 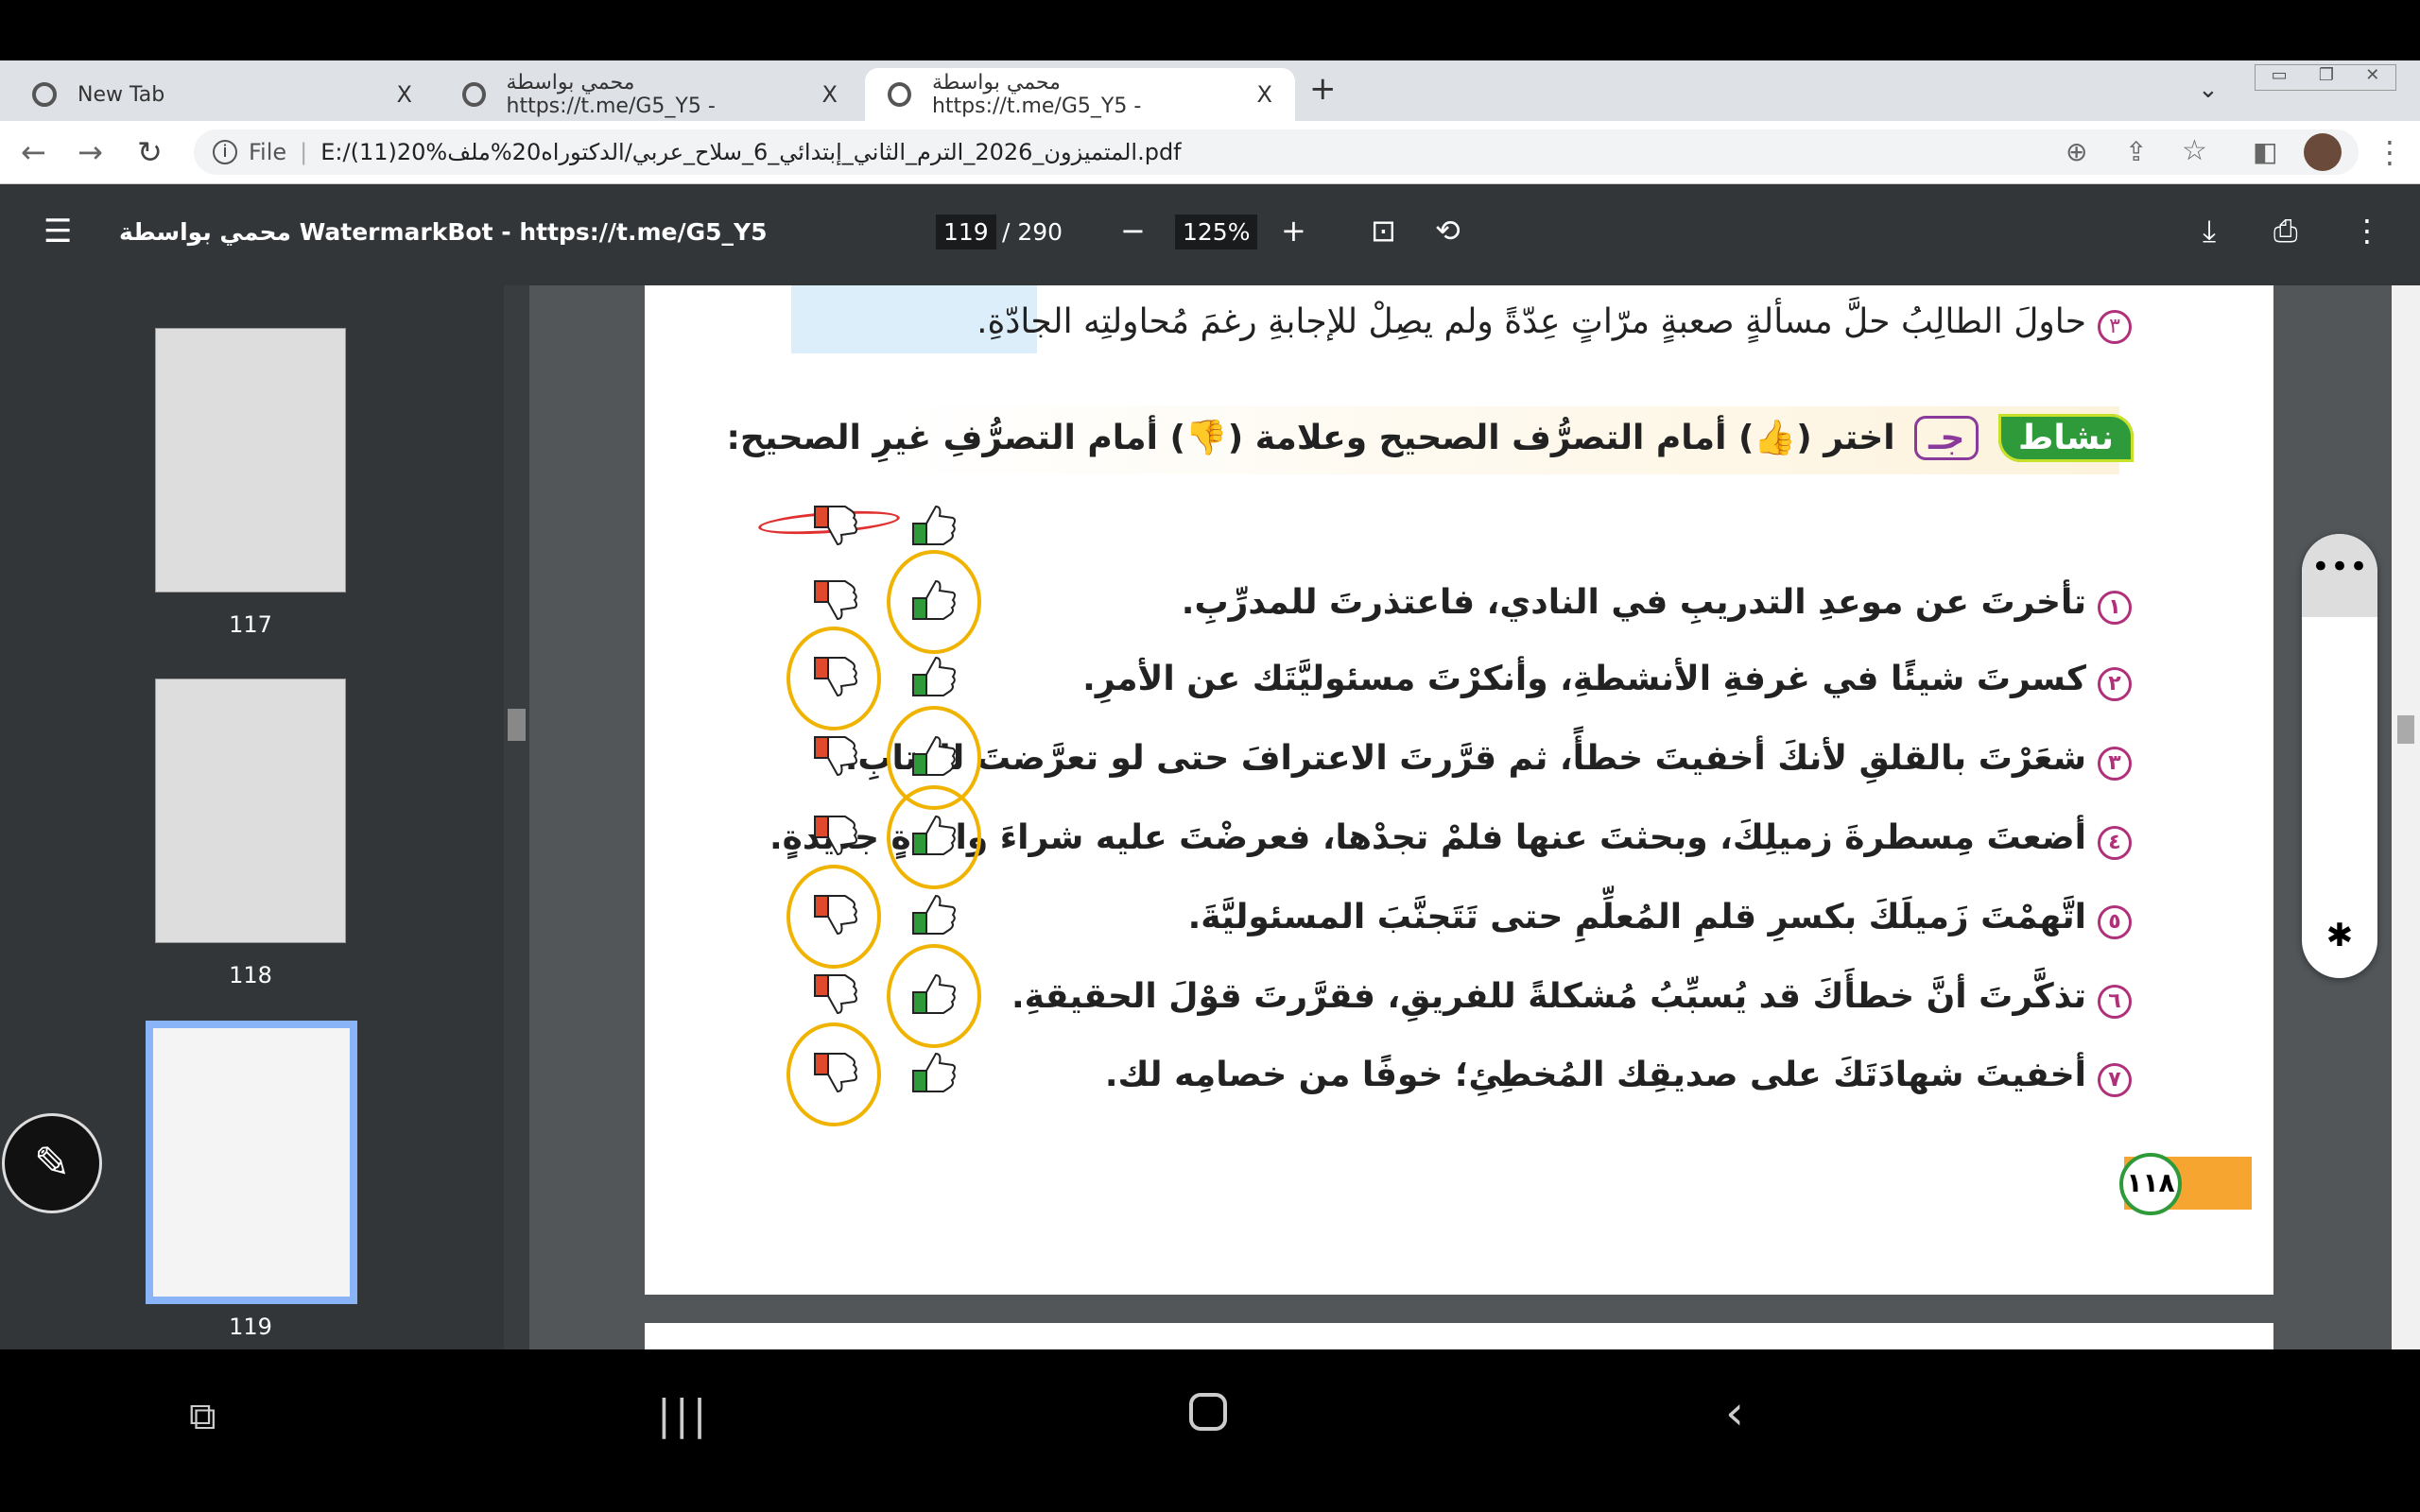 What do you see at coordinates (2065, 438) in the screenshot?
I see `activity-badge: نشاط` at bounding box center [2065, 438].